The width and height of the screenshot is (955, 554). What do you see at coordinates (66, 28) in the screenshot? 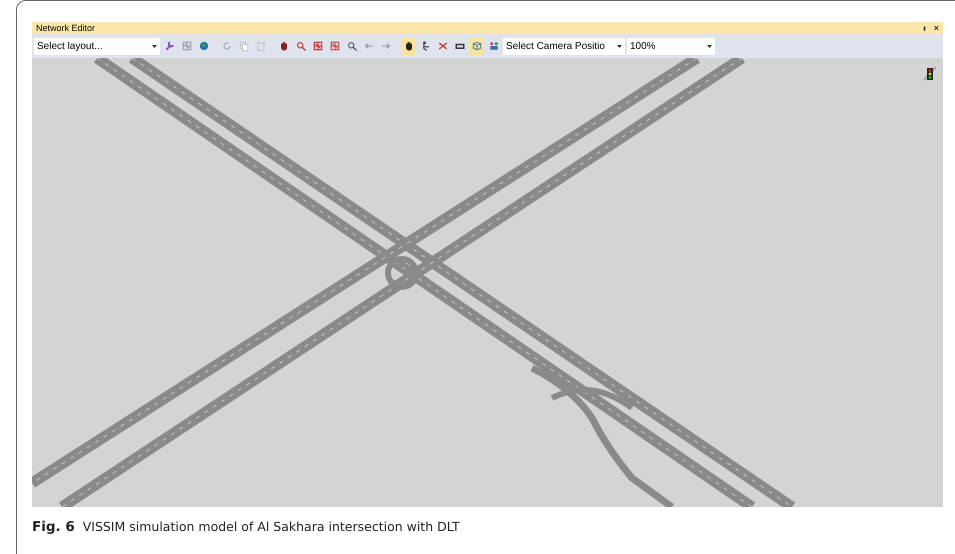
I see `window-title: Network Editor` at bounding box center [66, 28].